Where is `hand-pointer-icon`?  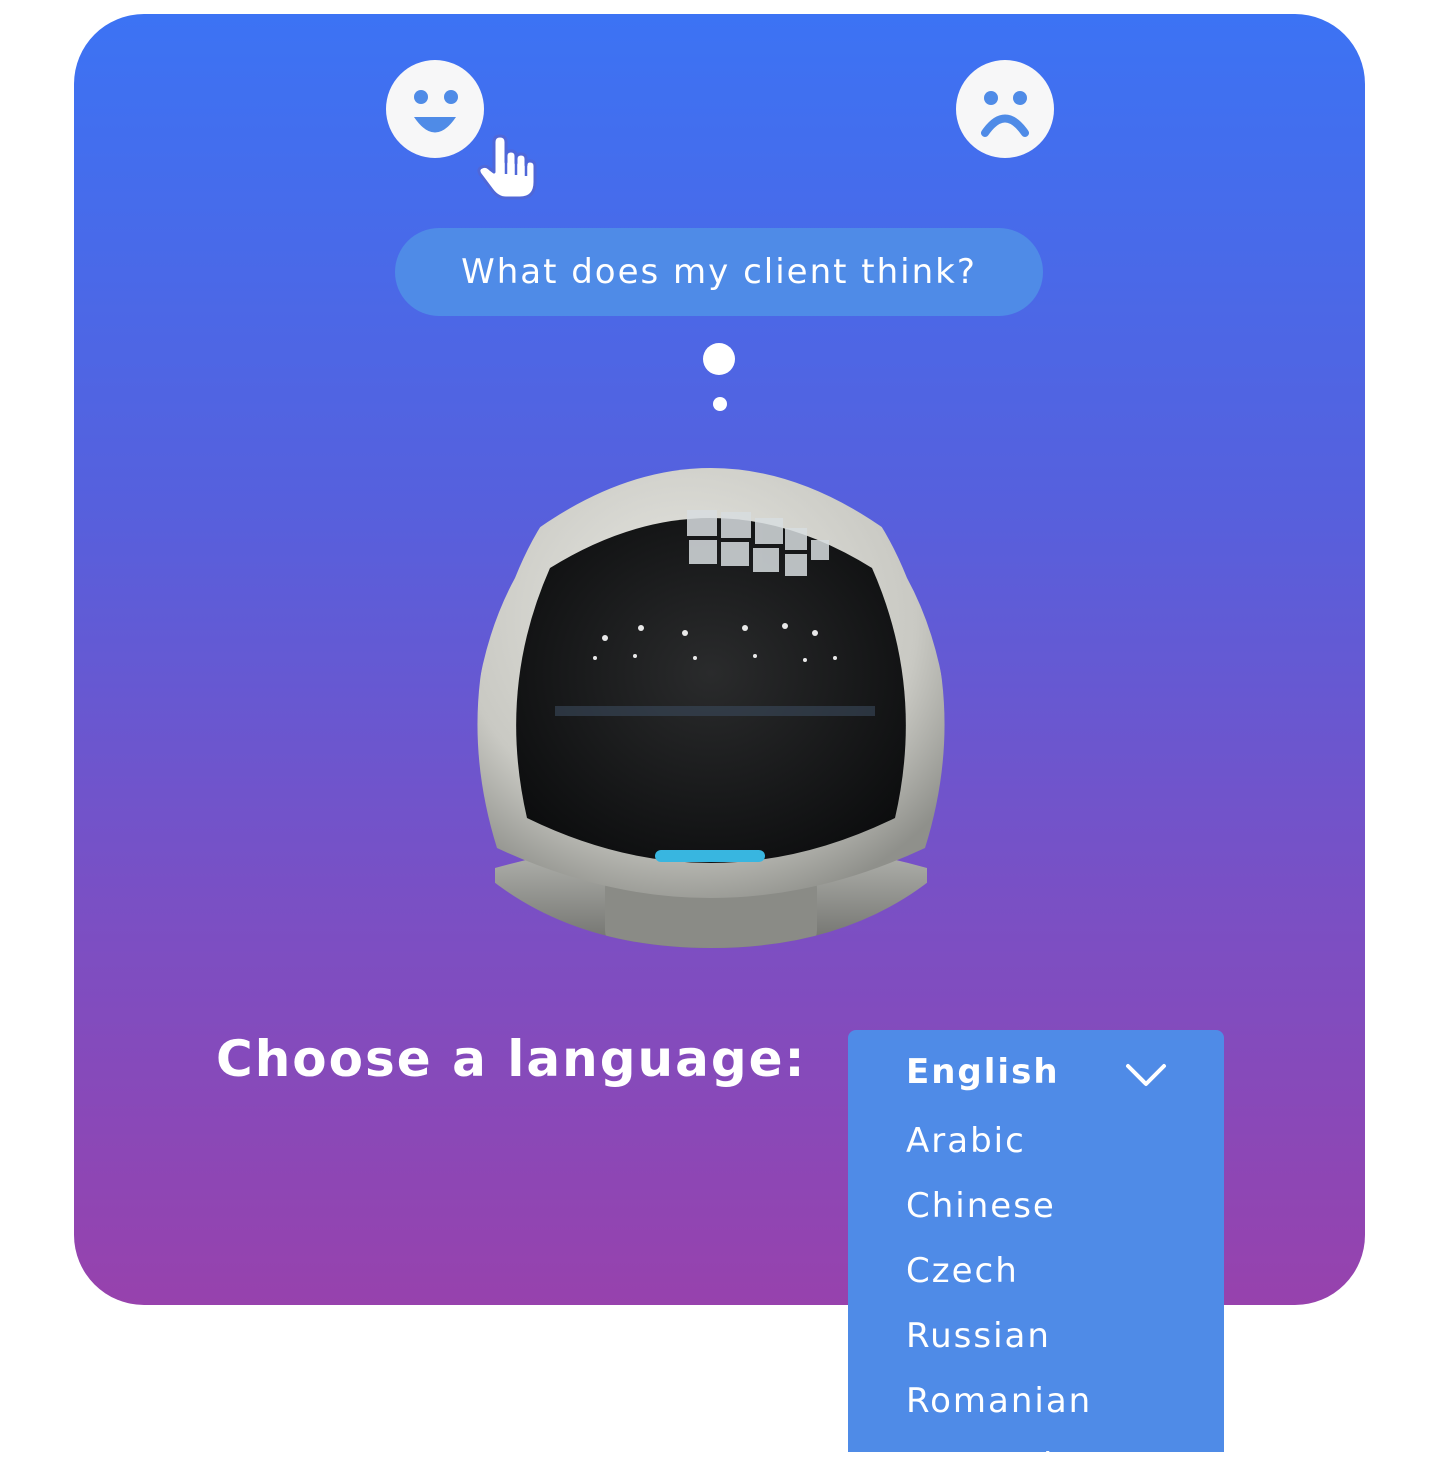 hand-pointer-icon is located at coordinates (507, 170).